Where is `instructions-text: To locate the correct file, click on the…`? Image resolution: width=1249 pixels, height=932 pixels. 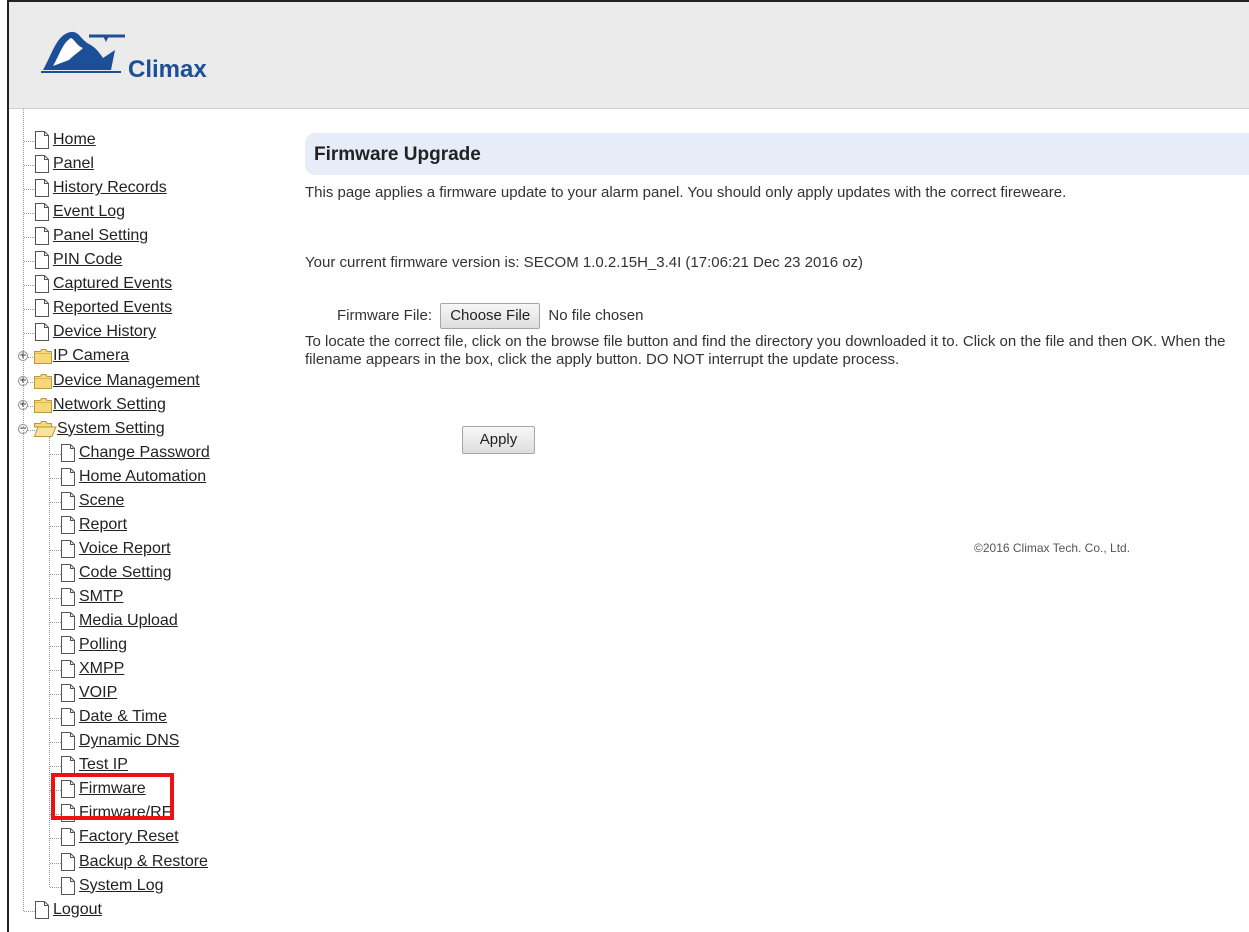 instructions-text: To locate the correct file, click on the… is located at coordinates (765, 350).